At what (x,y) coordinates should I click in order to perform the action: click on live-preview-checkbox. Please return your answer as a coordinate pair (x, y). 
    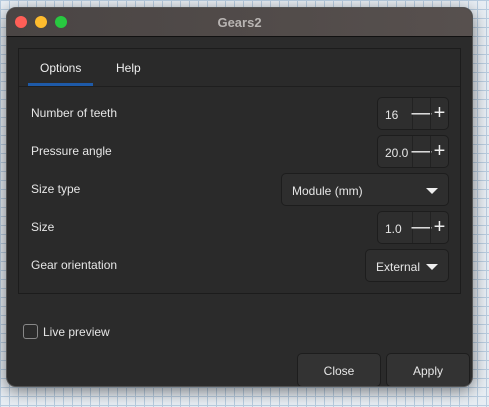
    Looking at the image, I should click on (30, 331).